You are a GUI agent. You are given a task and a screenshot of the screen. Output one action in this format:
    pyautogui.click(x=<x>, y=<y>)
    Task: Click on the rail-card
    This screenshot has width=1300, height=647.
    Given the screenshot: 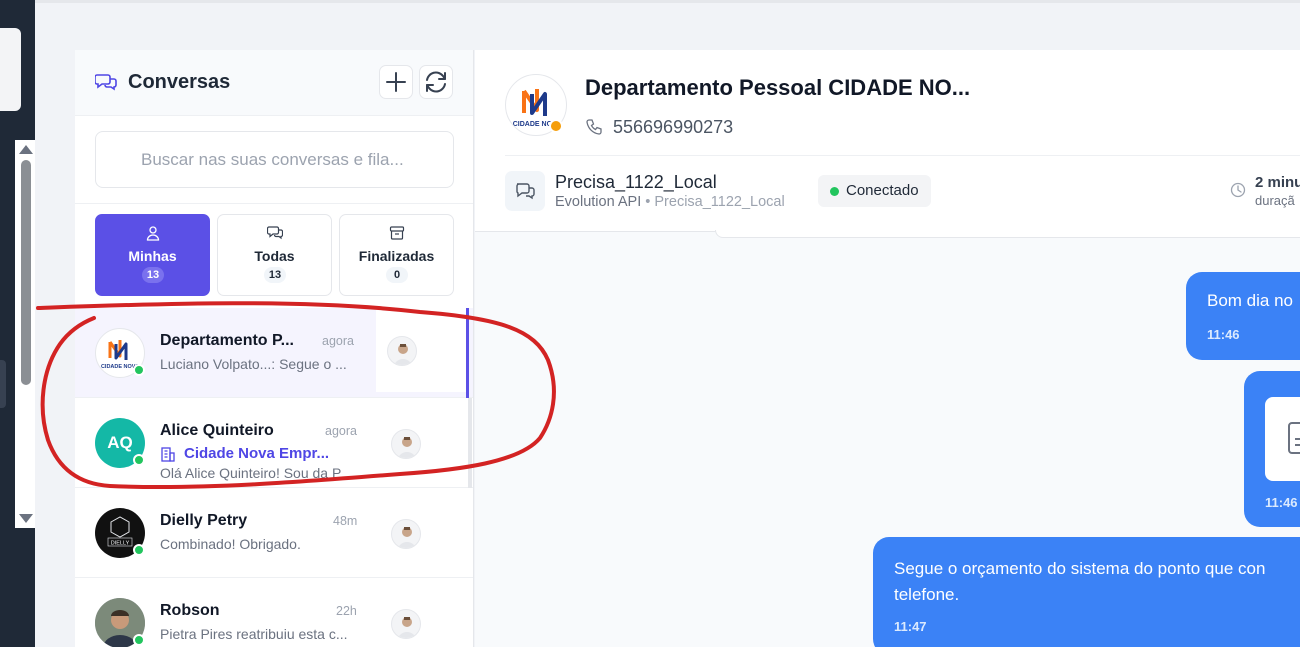 What is the action you would take?
    pyautogui.click(x=10, y=69)
    